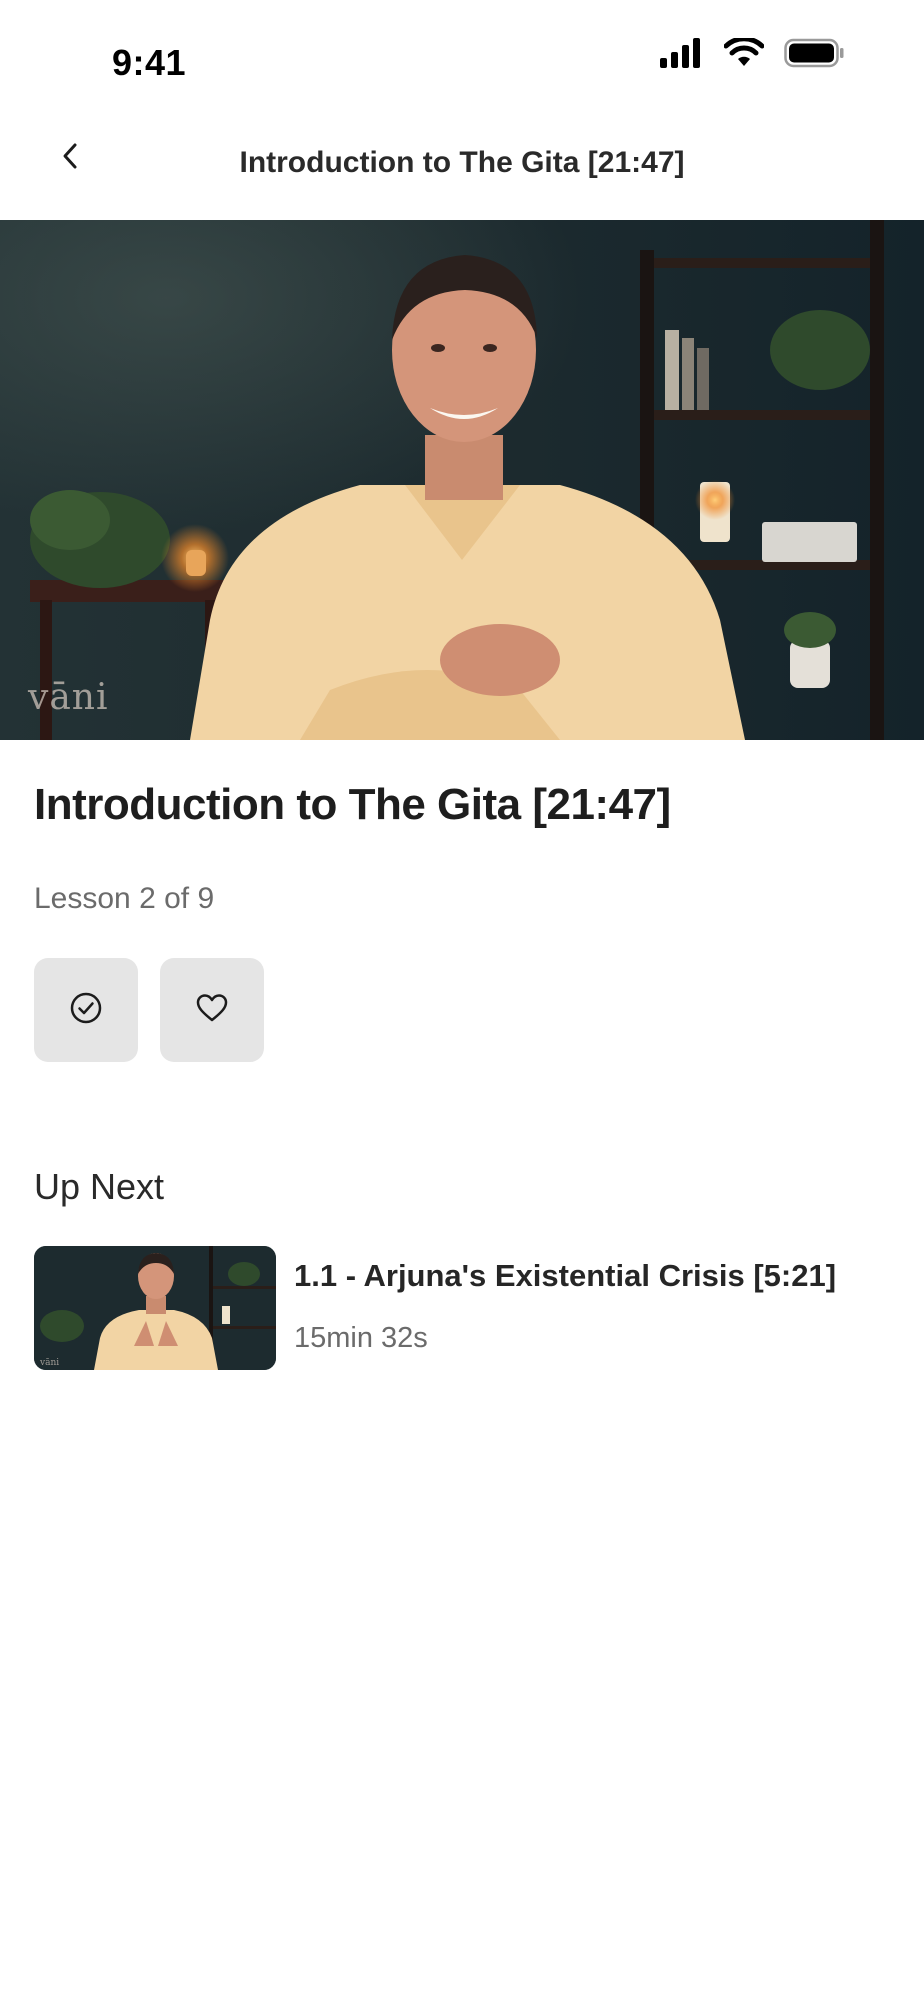 This screenshot has width=924, height=2000. What do you see at coordinates (361, 1338) in the screenshot?
I see `up-next-duration: 15min 32s` at bounding box center [361, 1338].